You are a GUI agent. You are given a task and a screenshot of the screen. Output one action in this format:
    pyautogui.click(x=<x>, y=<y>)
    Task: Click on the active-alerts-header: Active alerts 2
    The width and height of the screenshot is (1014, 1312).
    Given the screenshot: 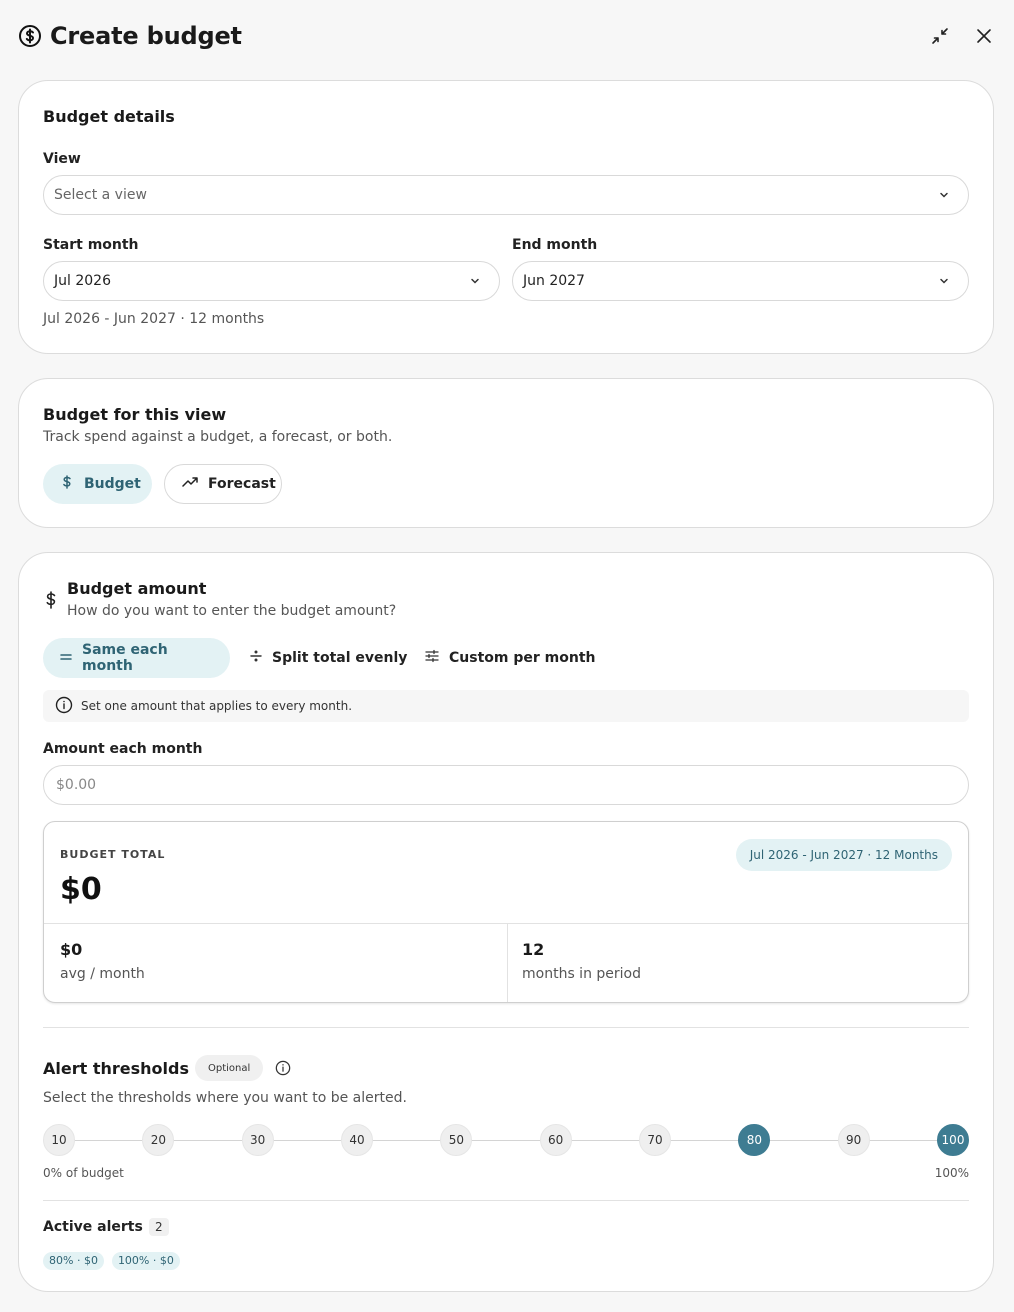 What is the action you would take?
    pyautogui.click(x=106, y=1227)
    